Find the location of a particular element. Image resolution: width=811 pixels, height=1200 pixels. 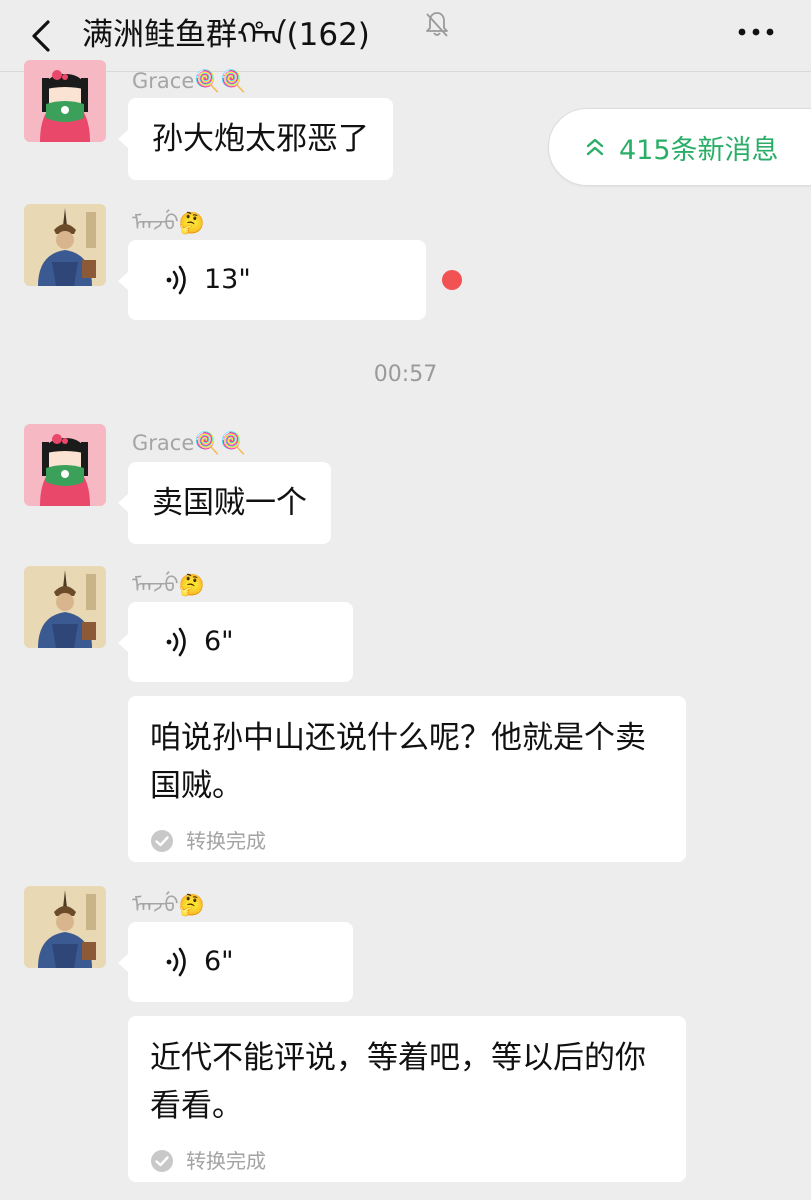

back-button is located at coordinates (43, 36).